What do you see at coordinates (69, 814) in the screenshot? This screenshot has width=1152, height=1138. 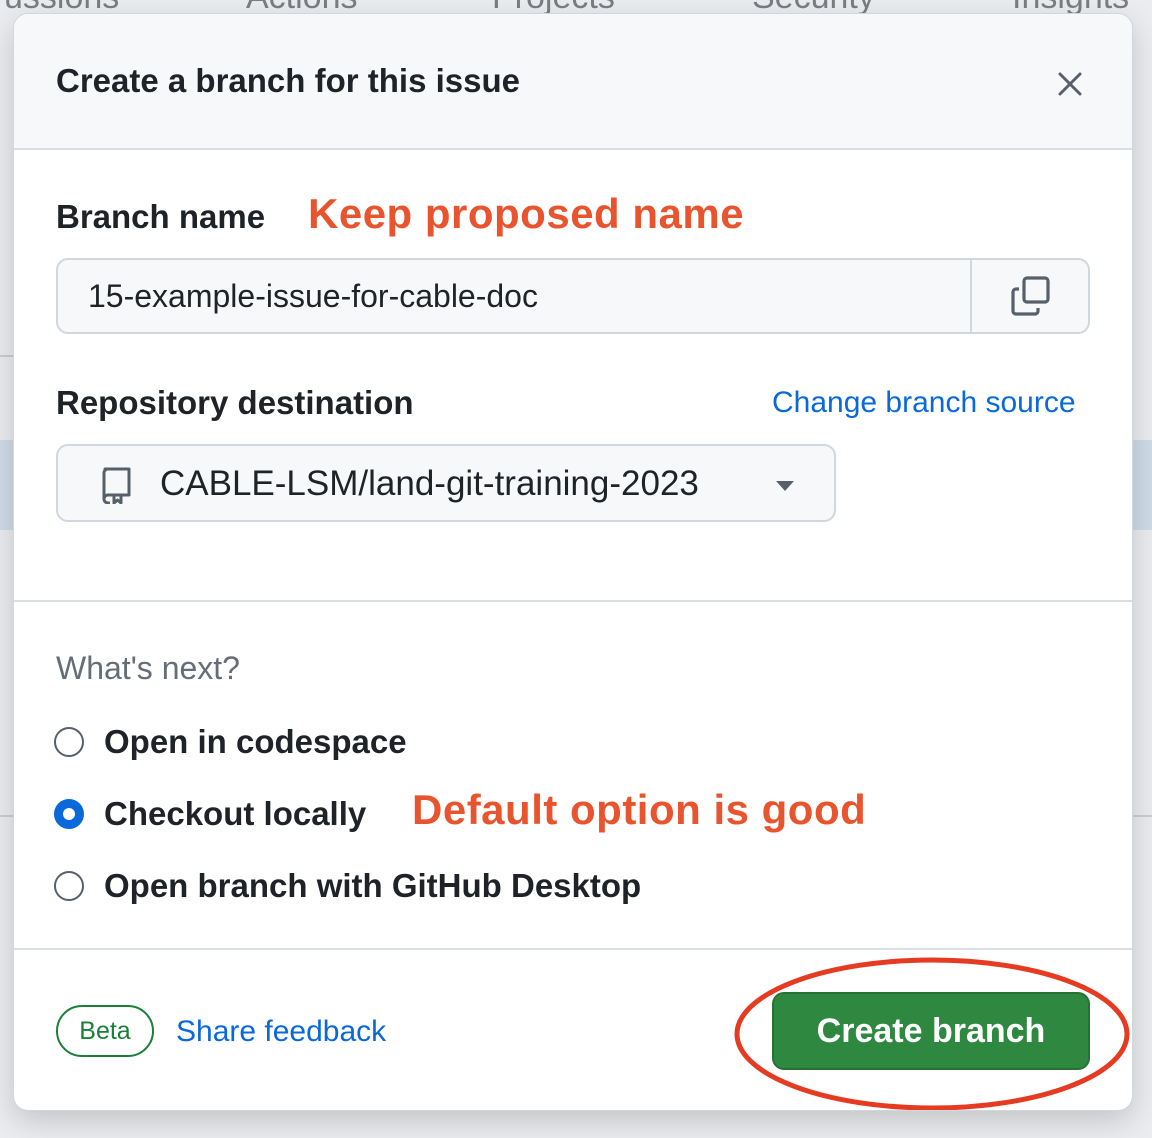 I see `radio-button-checked` at bounding box center [69, 814].